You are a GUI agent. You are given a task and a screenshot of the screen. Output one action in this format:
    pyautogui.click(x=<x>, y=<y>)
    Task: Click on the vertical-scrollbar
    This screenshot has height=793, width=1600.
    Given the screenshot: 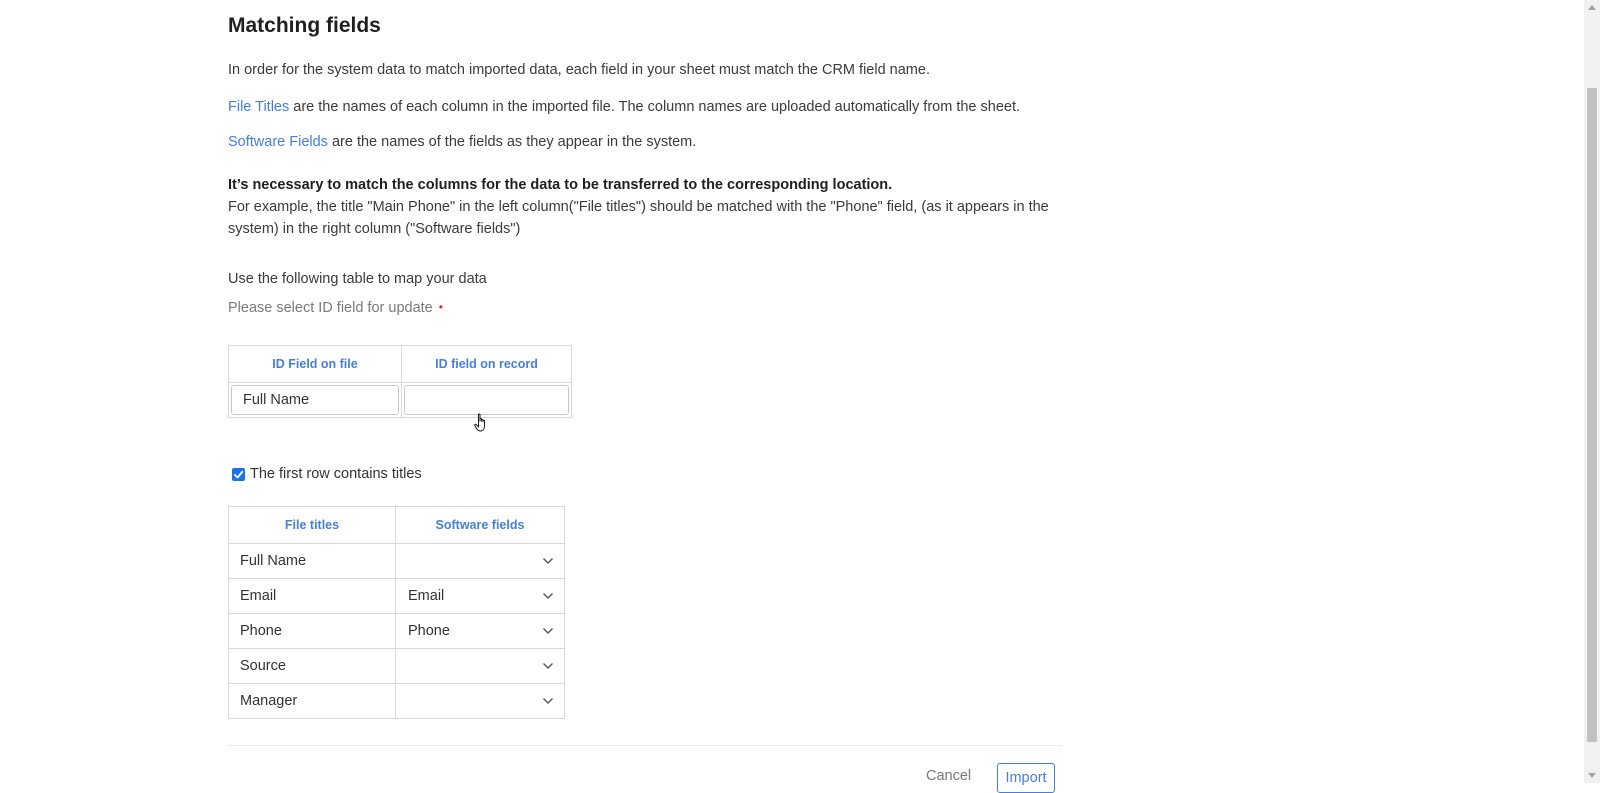 What is the action you would take?
    pyautogui.click(x=1592, y=391)
    